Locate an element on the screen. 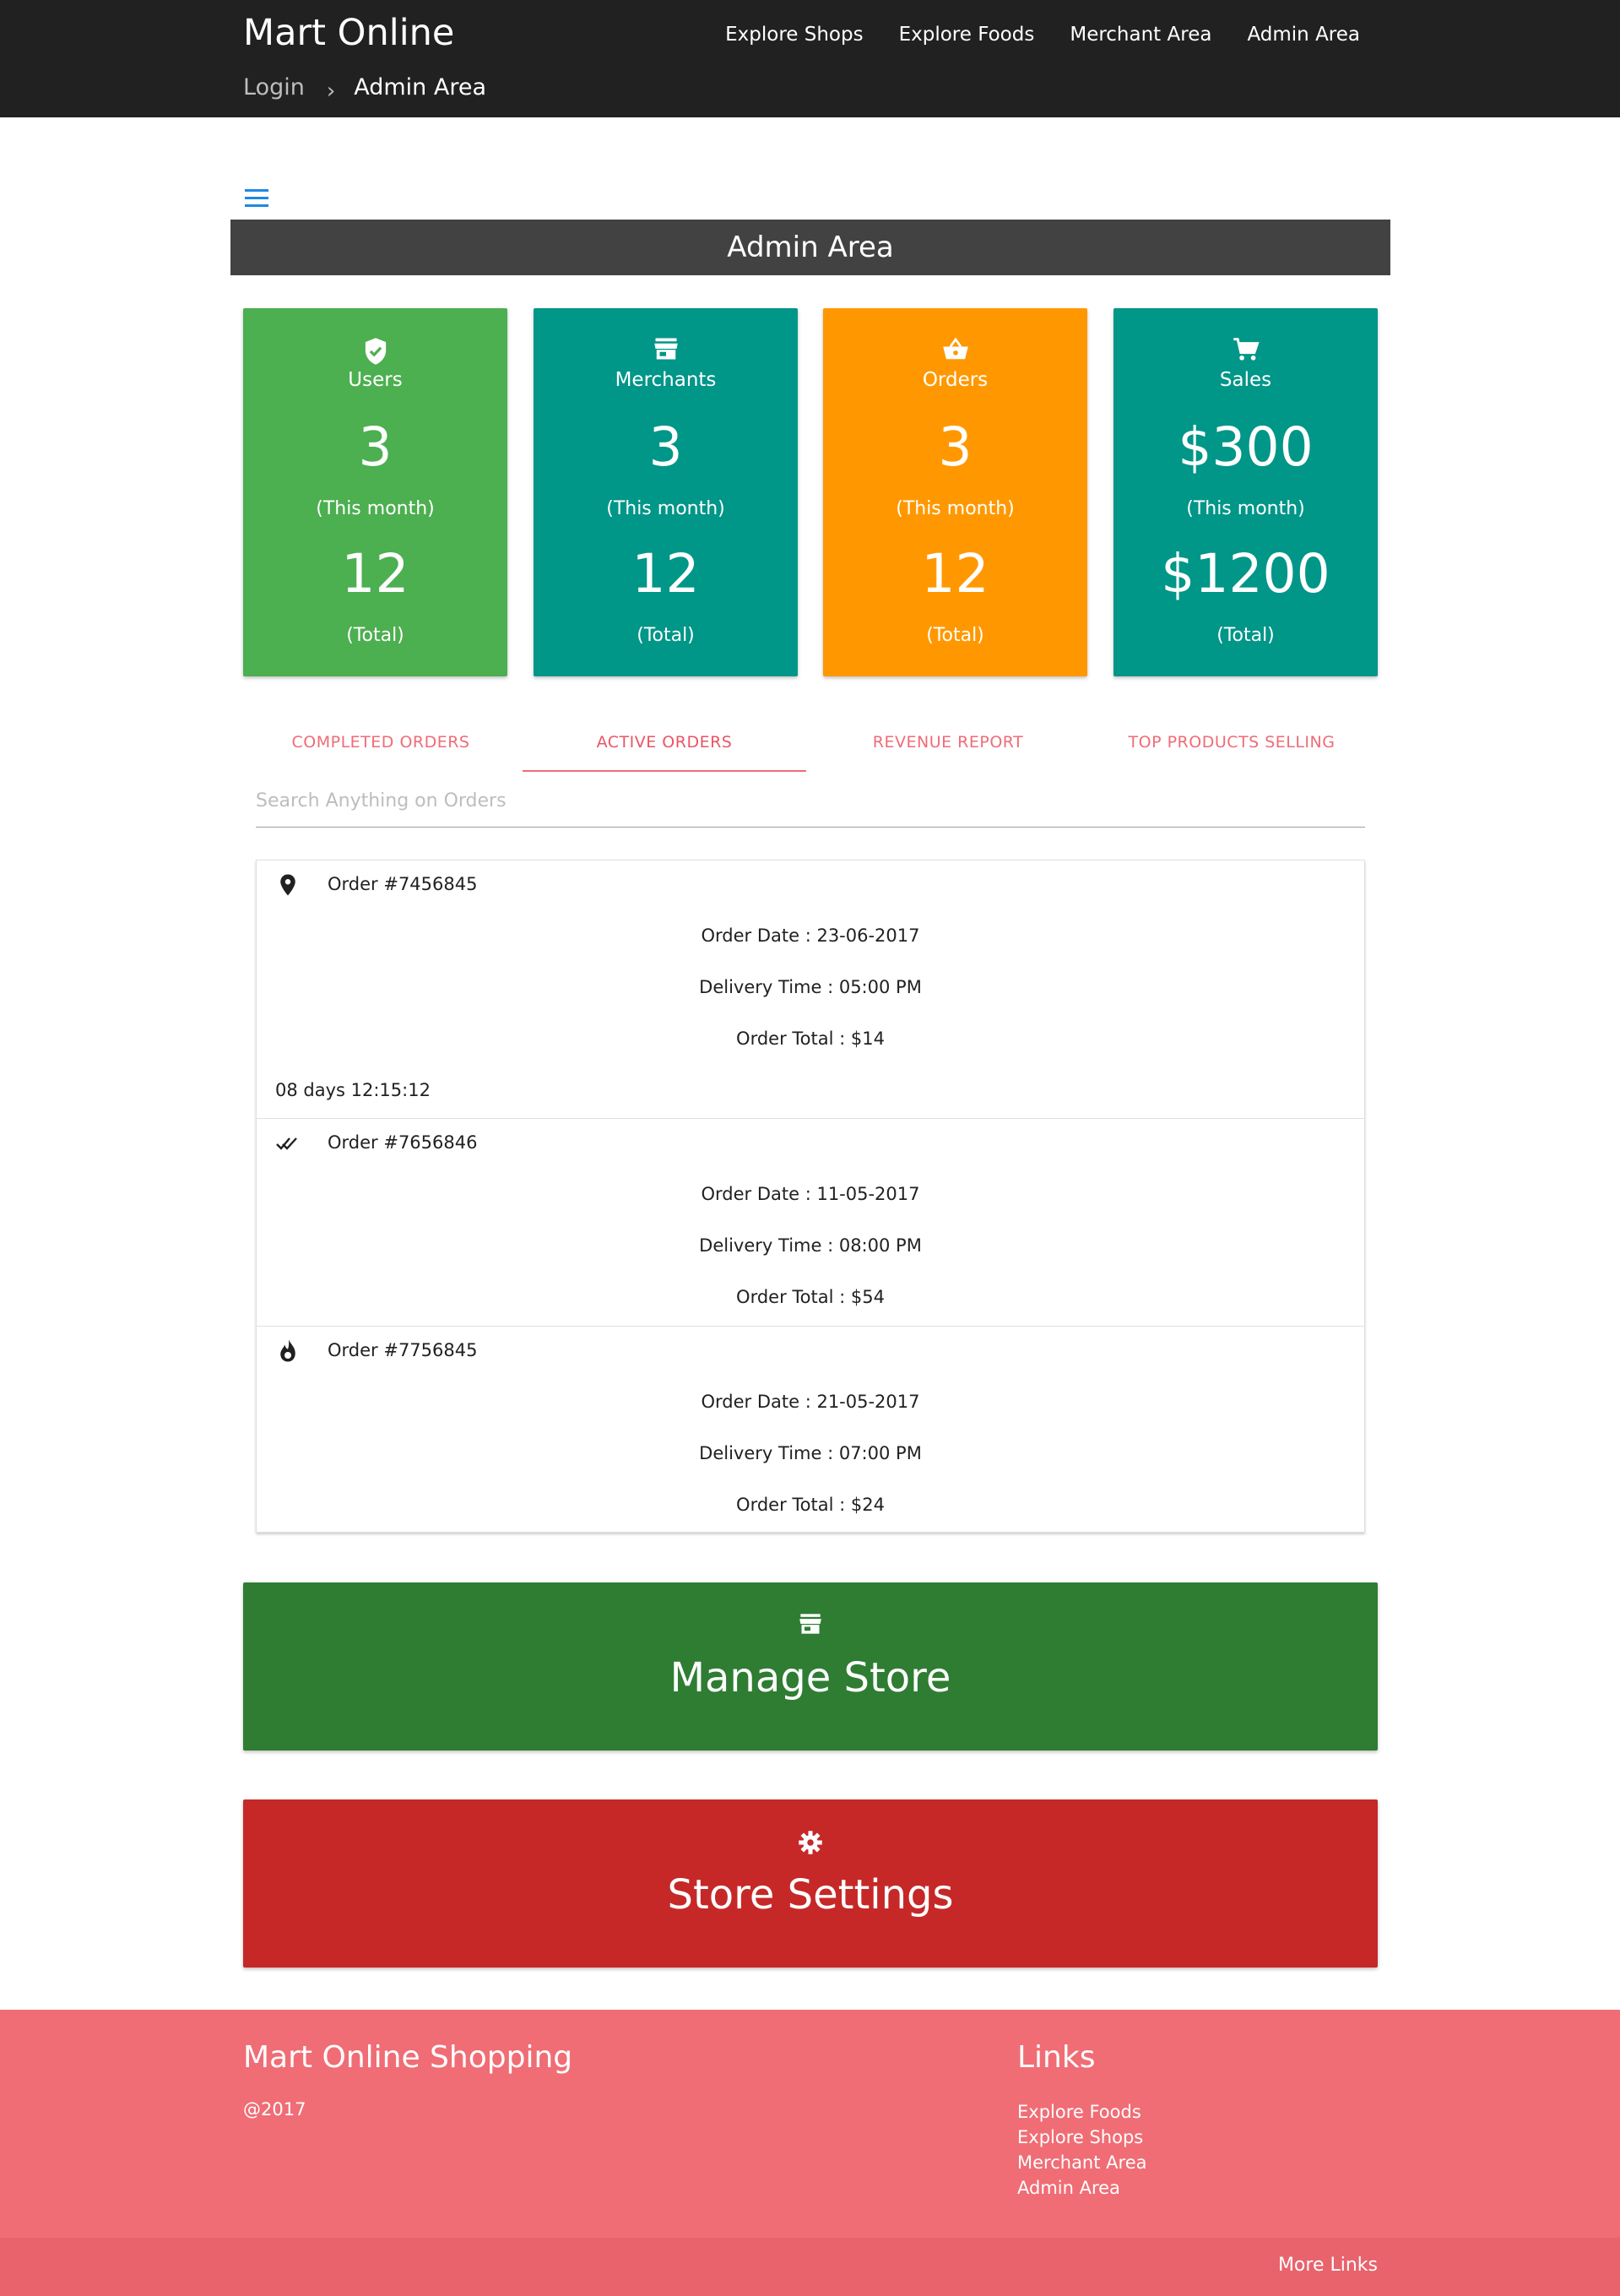 The width and height of the screenshot is (1620, 2296). location-pin-icon is located at coordinates (287, 885).